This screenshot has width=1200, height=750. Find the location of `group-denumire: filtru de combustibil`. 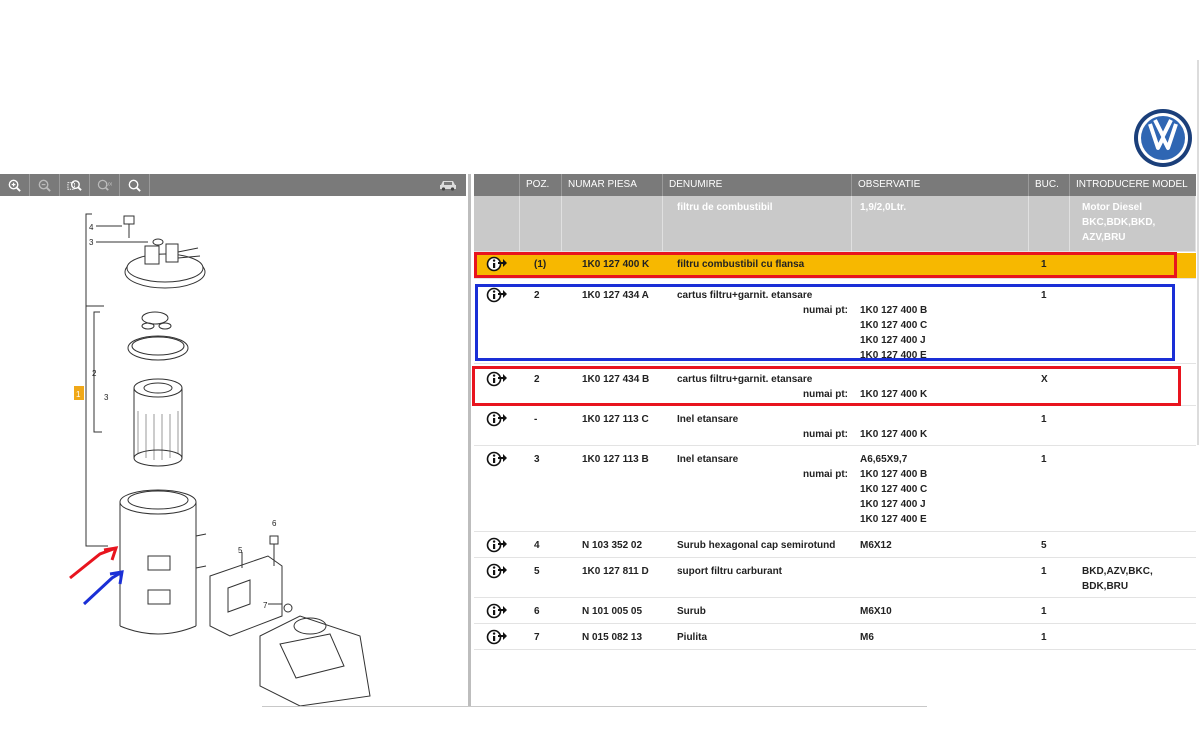

group-denumire: filtru de combustibil is located at coordinates (757, 223).